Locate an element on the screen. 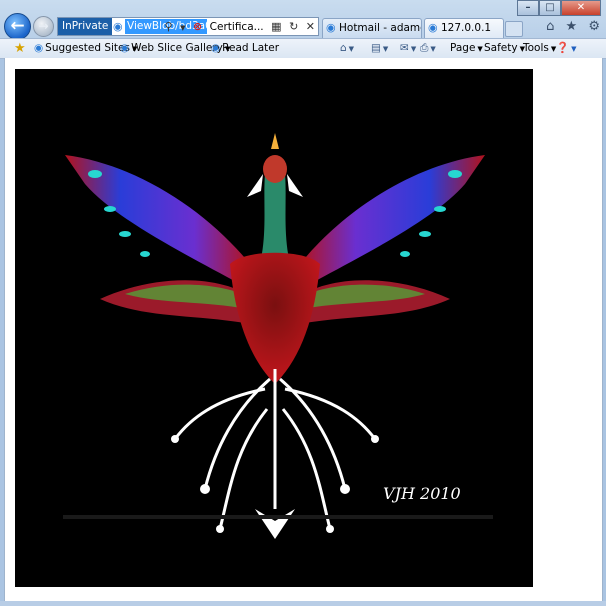  forward-arrow-icon: → is located at coordinates (43, 26).